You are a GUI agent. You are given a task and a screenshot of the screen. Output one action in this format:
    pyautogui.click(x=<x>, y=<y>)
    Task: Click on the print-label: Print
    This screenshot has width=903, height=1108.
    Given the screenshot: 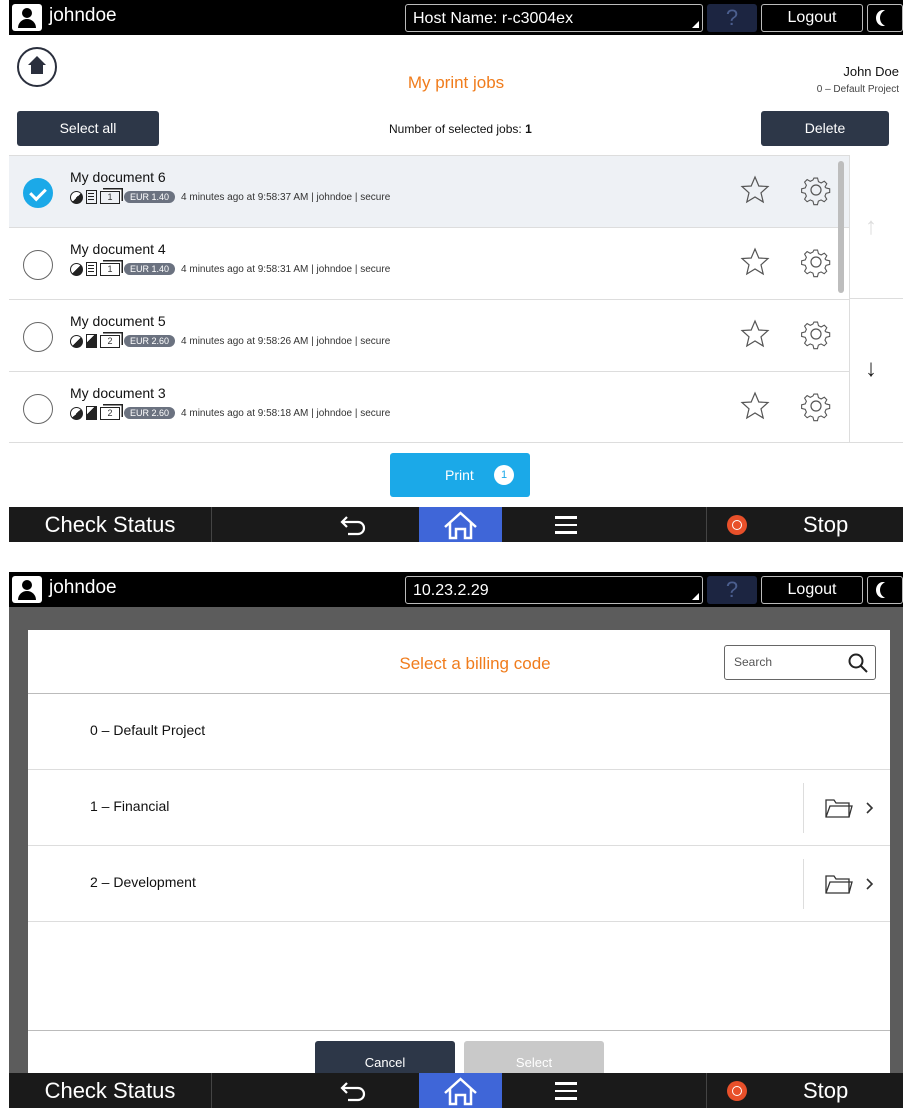 What is the action you would take?
    pyautogui.click(x=459, y=475)
    